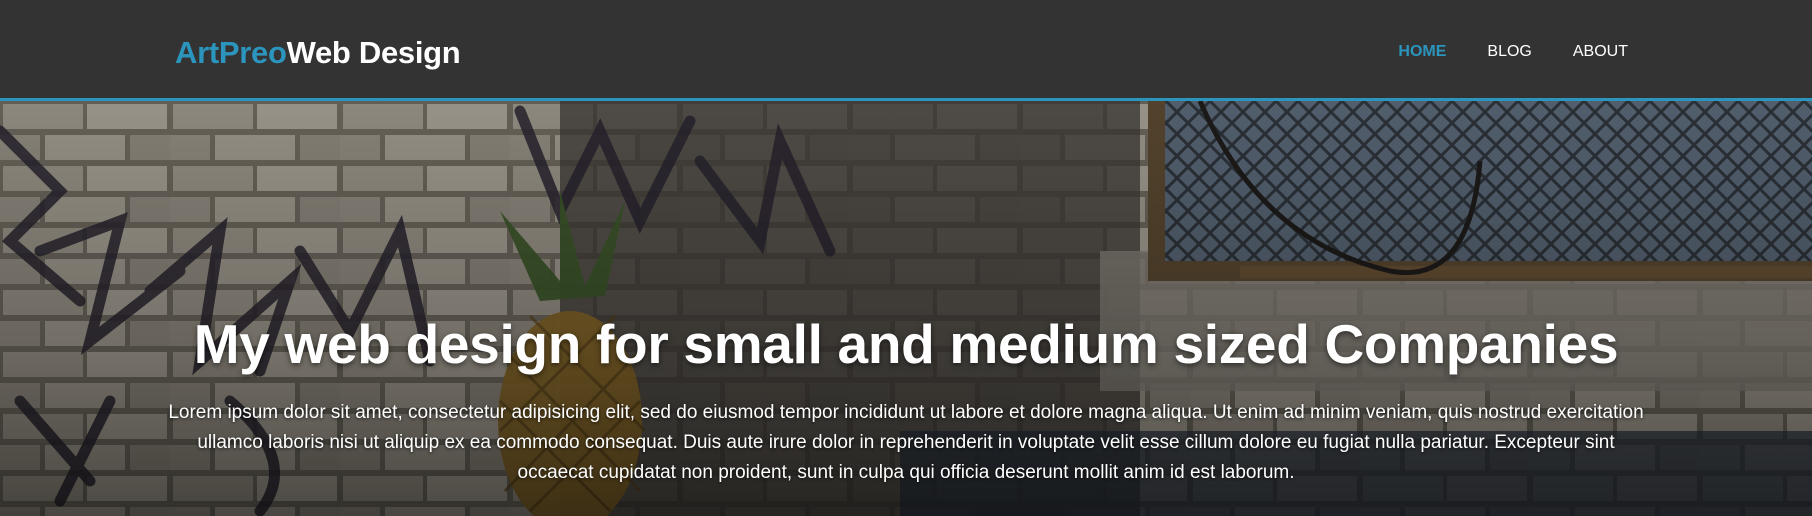 The width and height of the screenshot is (1812, 516). I want to click on logo-rest-text: Web Design, so click(373, 52).